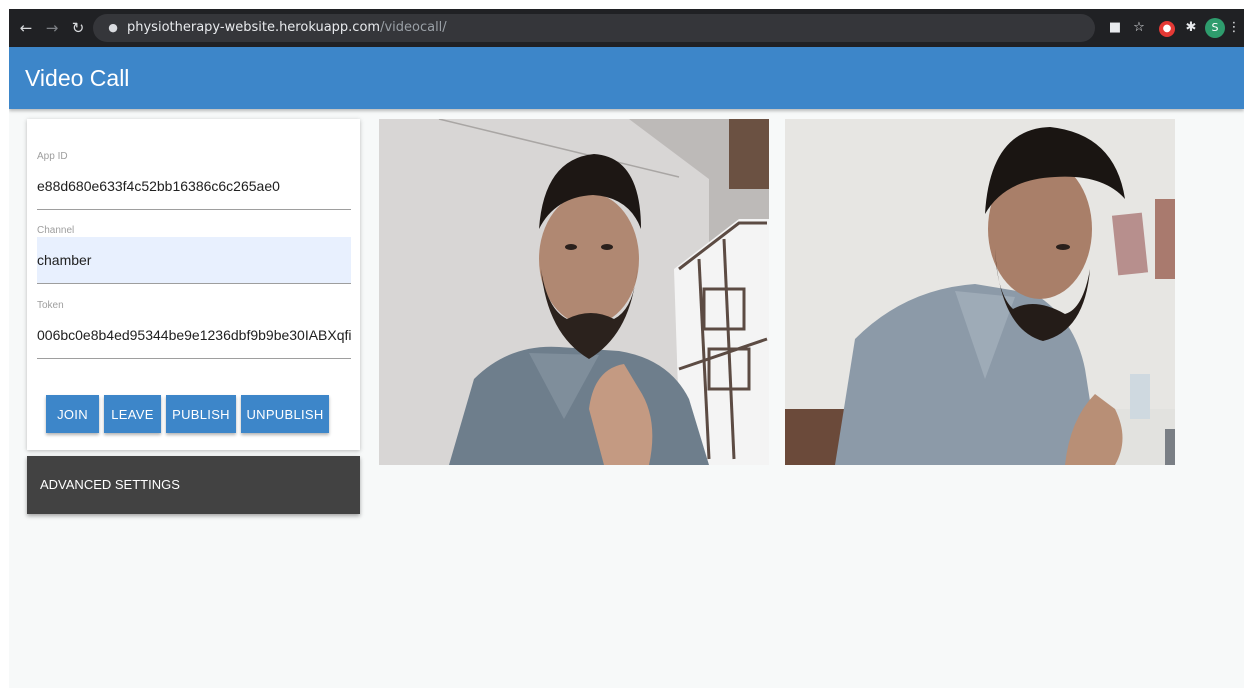  What do you see at coordinates (626, 78) in the screenshot?
I see `app-header: Video Call` at bounding box center [626, 78].